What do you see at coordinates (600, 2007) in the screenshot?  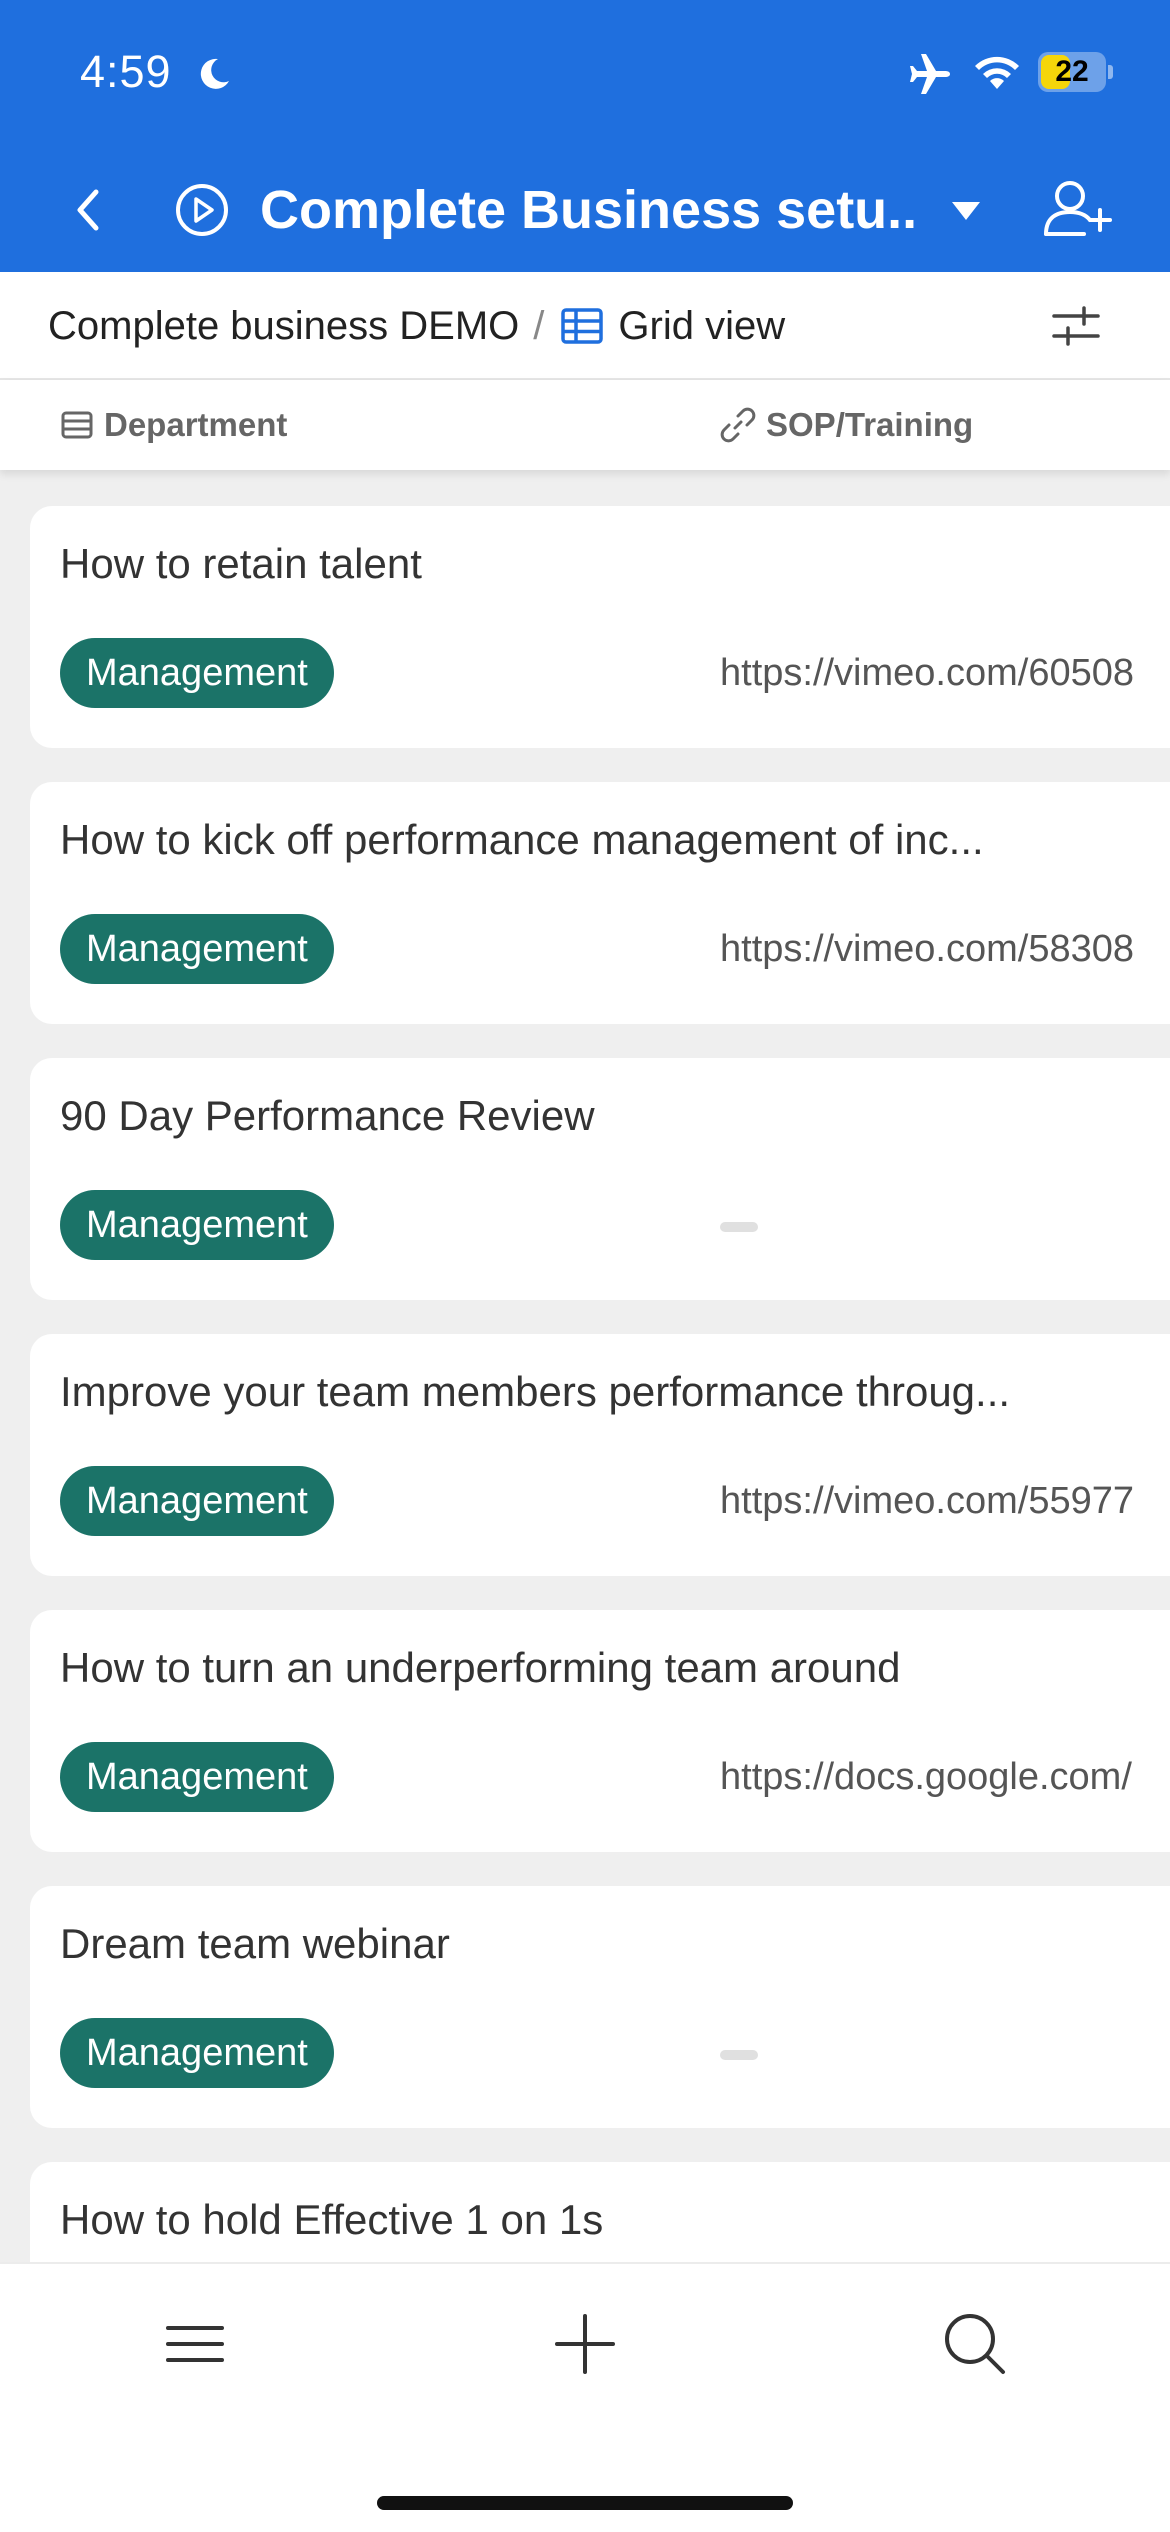 I see `record-card: Dream team webinar Management` at bounding box center [600, 2007].